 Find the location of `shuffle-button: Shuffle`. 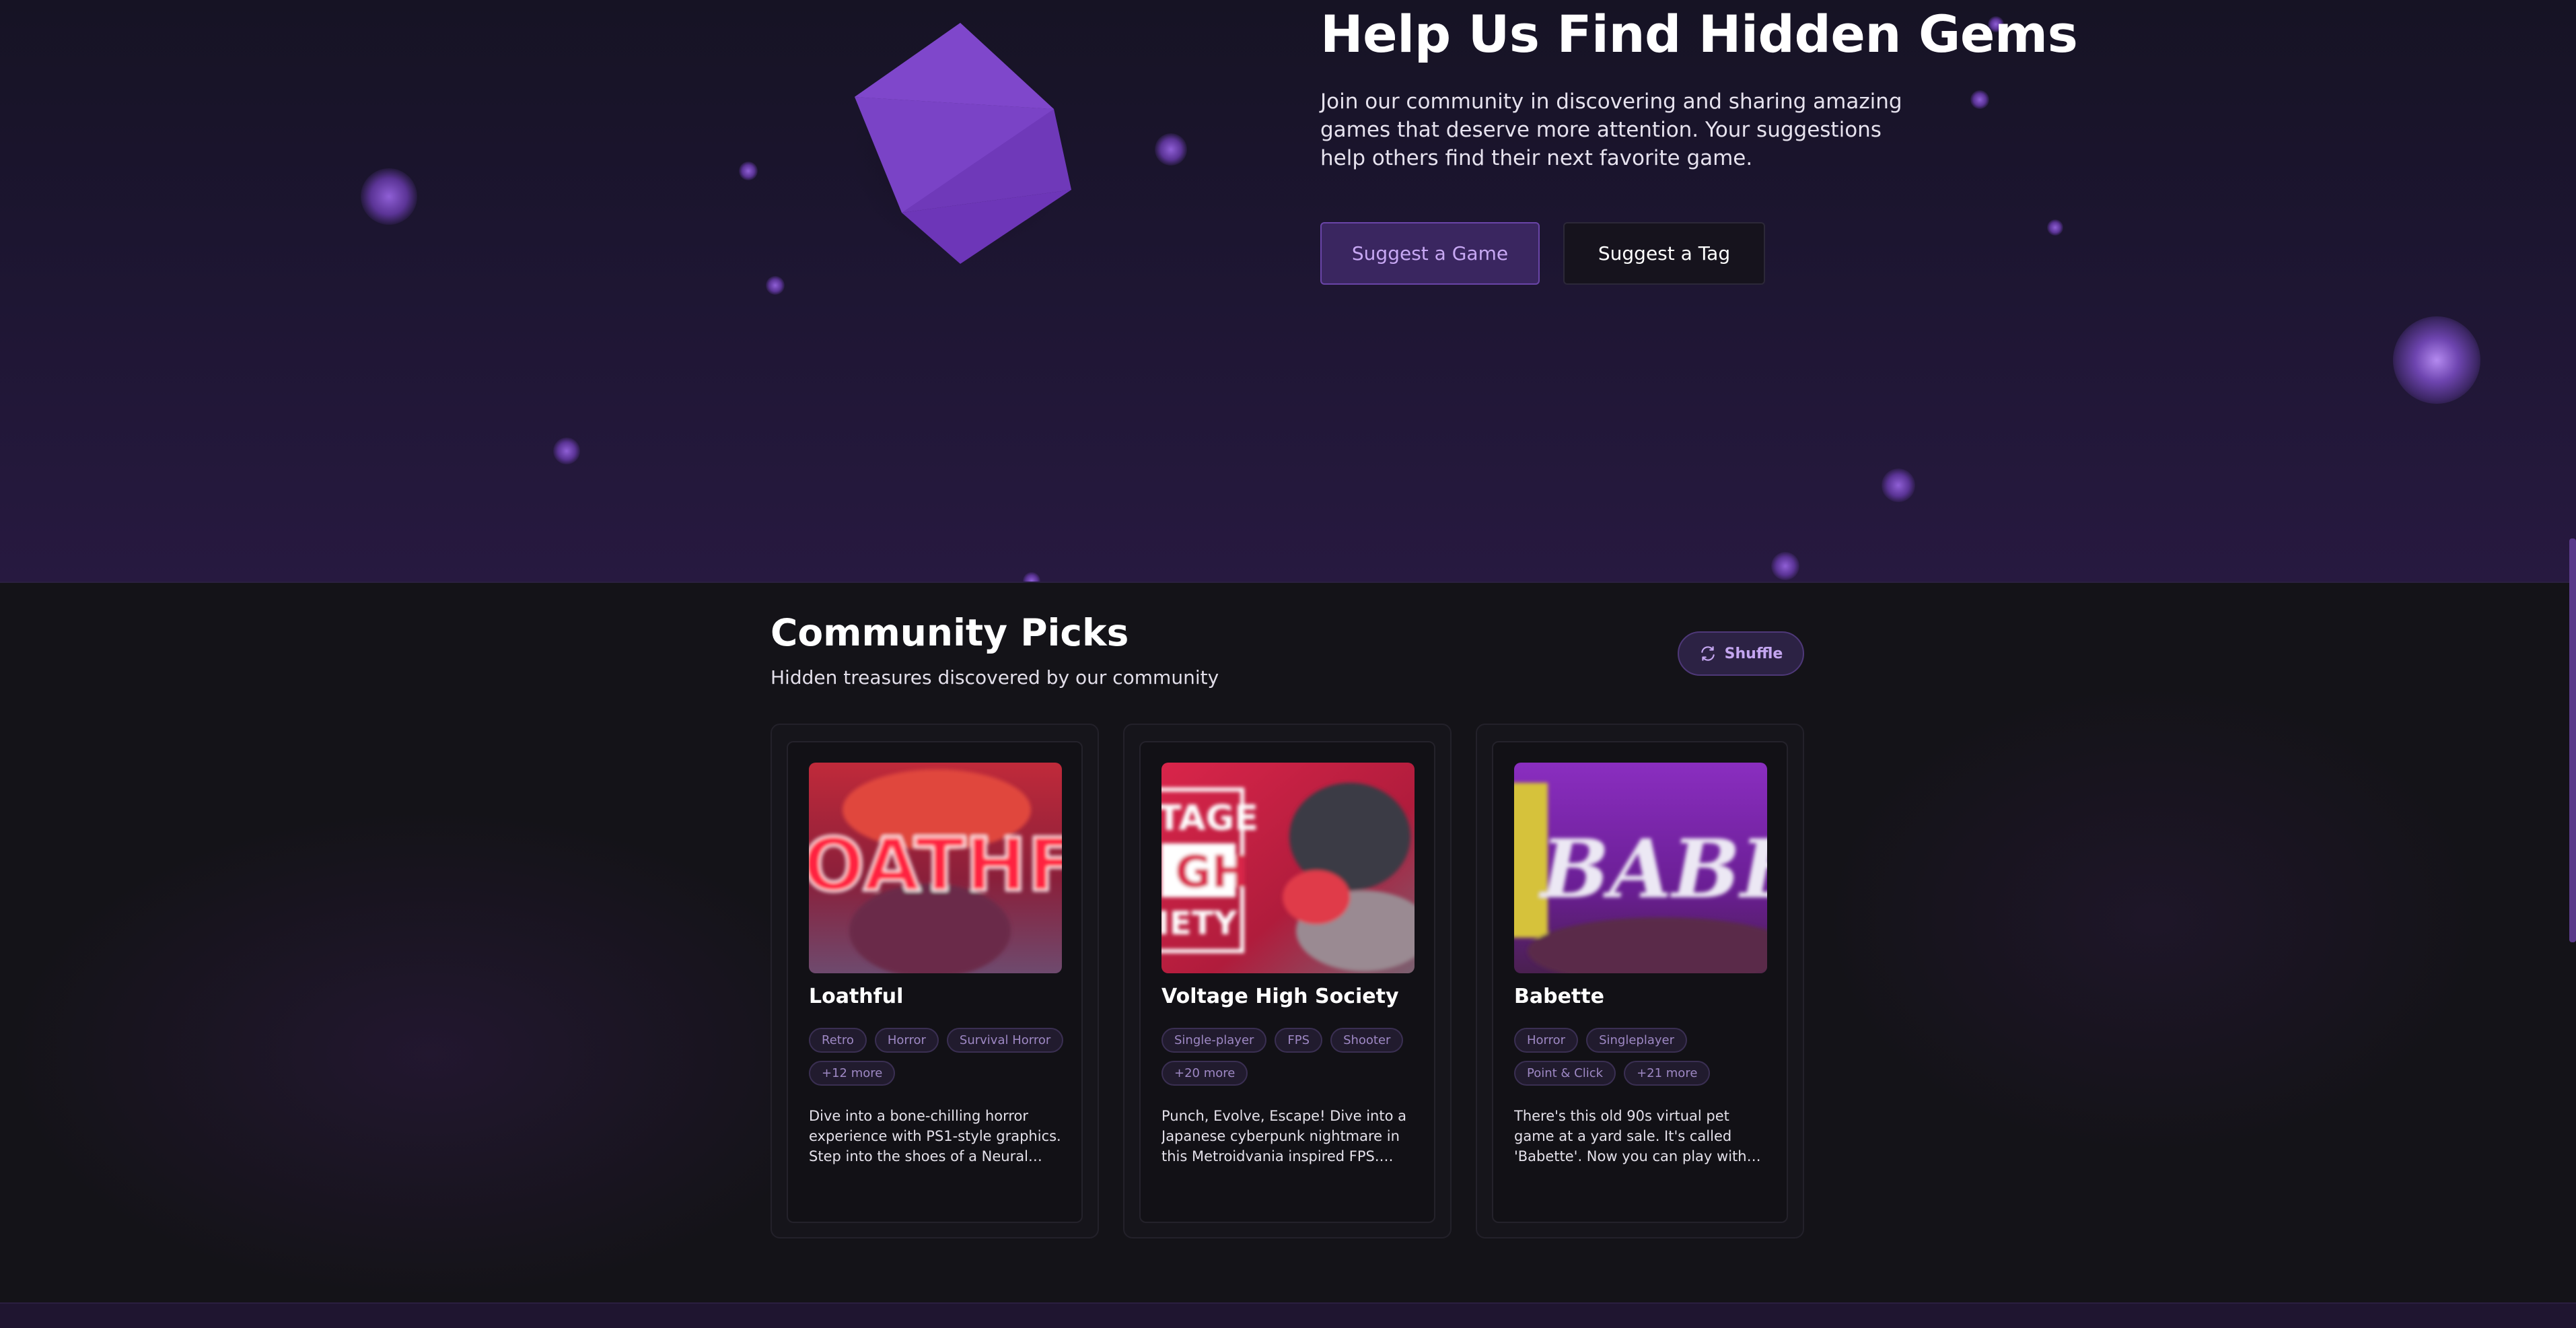

shuffle-button: Shuffle is located at coordinates (1741, 653).